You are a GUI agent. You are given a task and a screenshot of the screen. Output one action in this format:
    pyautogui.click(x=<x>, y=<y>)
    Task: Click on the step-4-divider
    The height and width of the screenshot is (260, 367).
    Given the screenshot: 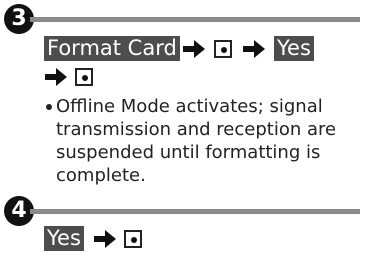 What is the action you would take?
    pyautogui.click(x=195, y=211)
    